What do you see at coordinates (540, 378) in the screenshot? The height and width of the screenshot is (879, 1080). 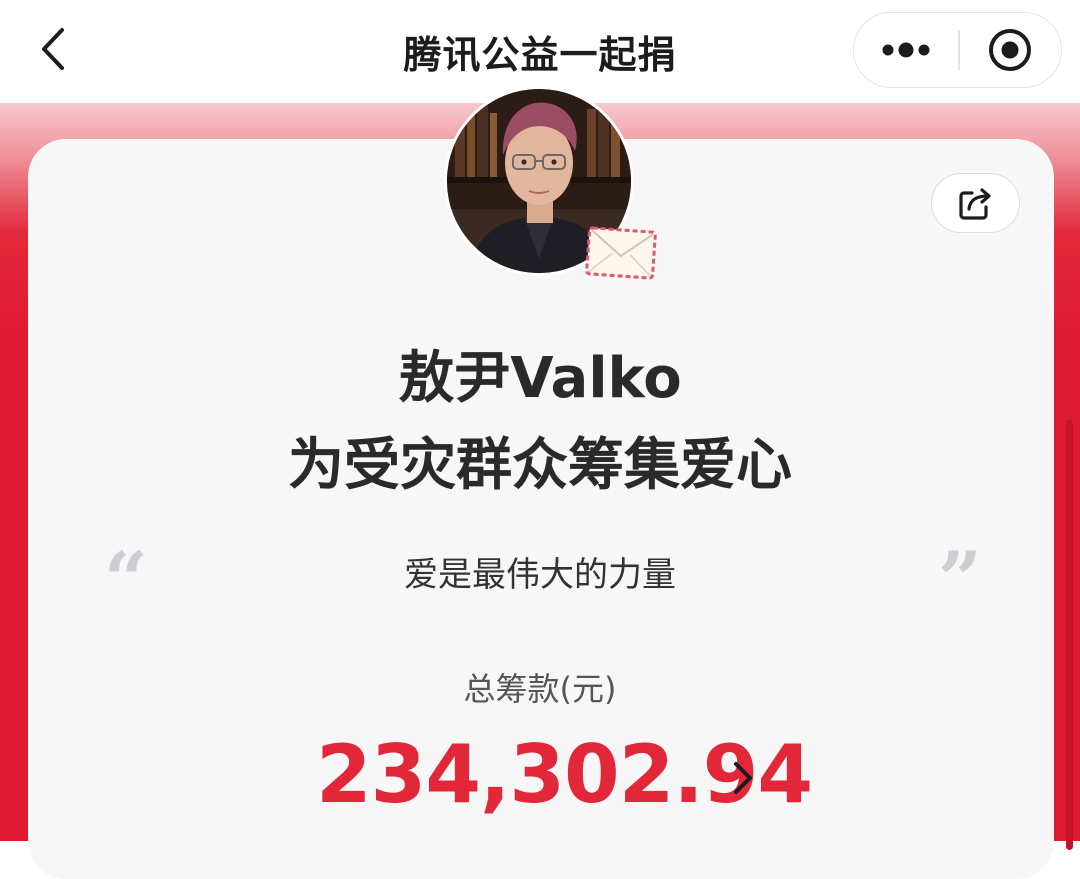 I see `fundraiser-name: 敖尹Valko` at bounding box center [540, 378].